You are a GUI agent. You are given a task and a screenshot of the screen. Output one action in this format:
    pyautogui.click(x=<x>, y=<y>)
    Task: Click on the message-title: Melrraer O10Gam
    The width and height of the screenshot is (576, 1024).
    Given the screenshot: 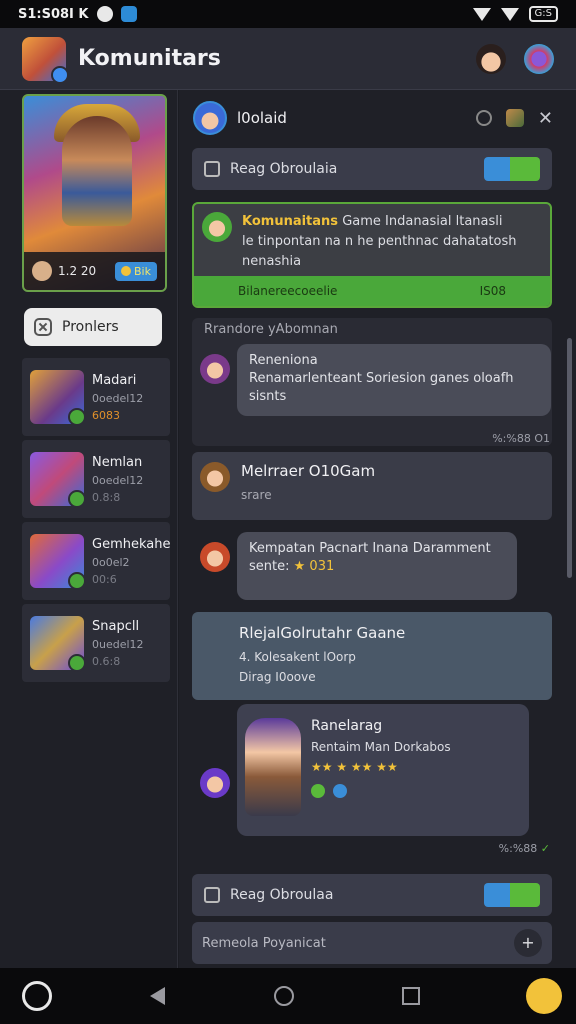 What is the action you would take?
    pyautogui.click(x=308, y=471)
    